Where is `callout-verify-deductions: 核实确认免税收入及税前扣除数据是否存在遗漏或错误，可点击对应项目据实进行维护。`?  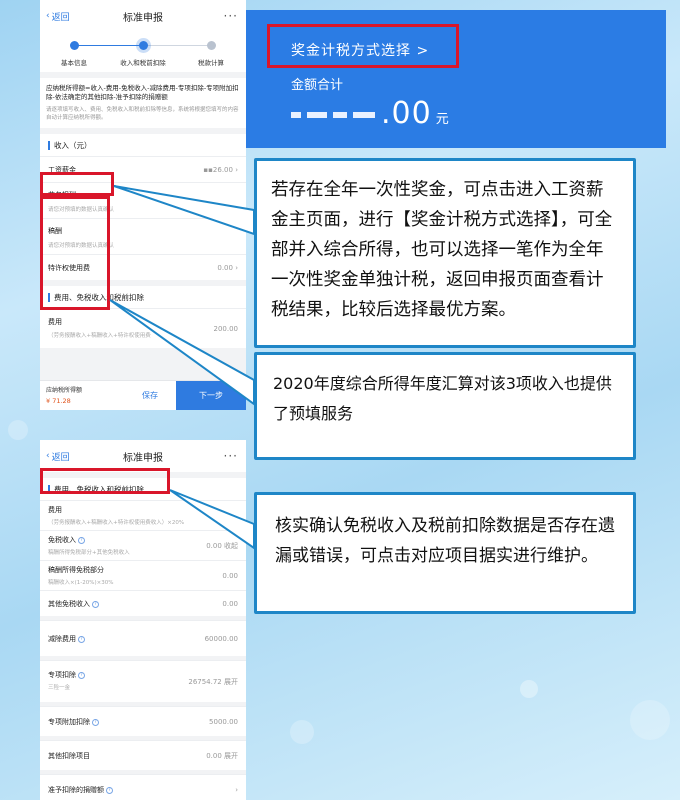 callout-verify-deductions: 核实确认免税收入及税前扣除数据是否存在遗漏或错误，可点击对应项目据实进行维护。 is located at coordinates (445, 553).